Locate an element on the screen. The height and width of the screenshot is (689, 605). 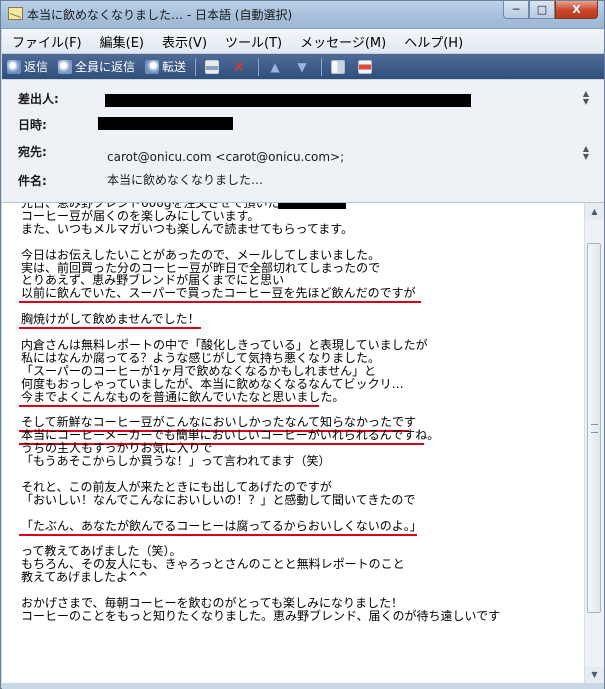
toolbar: 返信 全員に返信 転送 ✕ ▲ ▼ is located at coordinates (303, 66).